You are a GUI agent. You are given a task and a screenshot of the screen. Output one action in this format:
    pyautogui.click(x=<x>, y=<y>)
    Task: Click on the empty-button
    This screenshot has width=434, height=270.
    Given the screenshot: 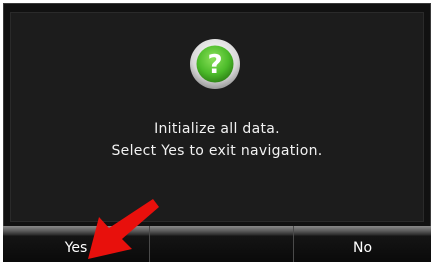 What is the action you would take?
    pyautogui.click(x=222, y=244)
    